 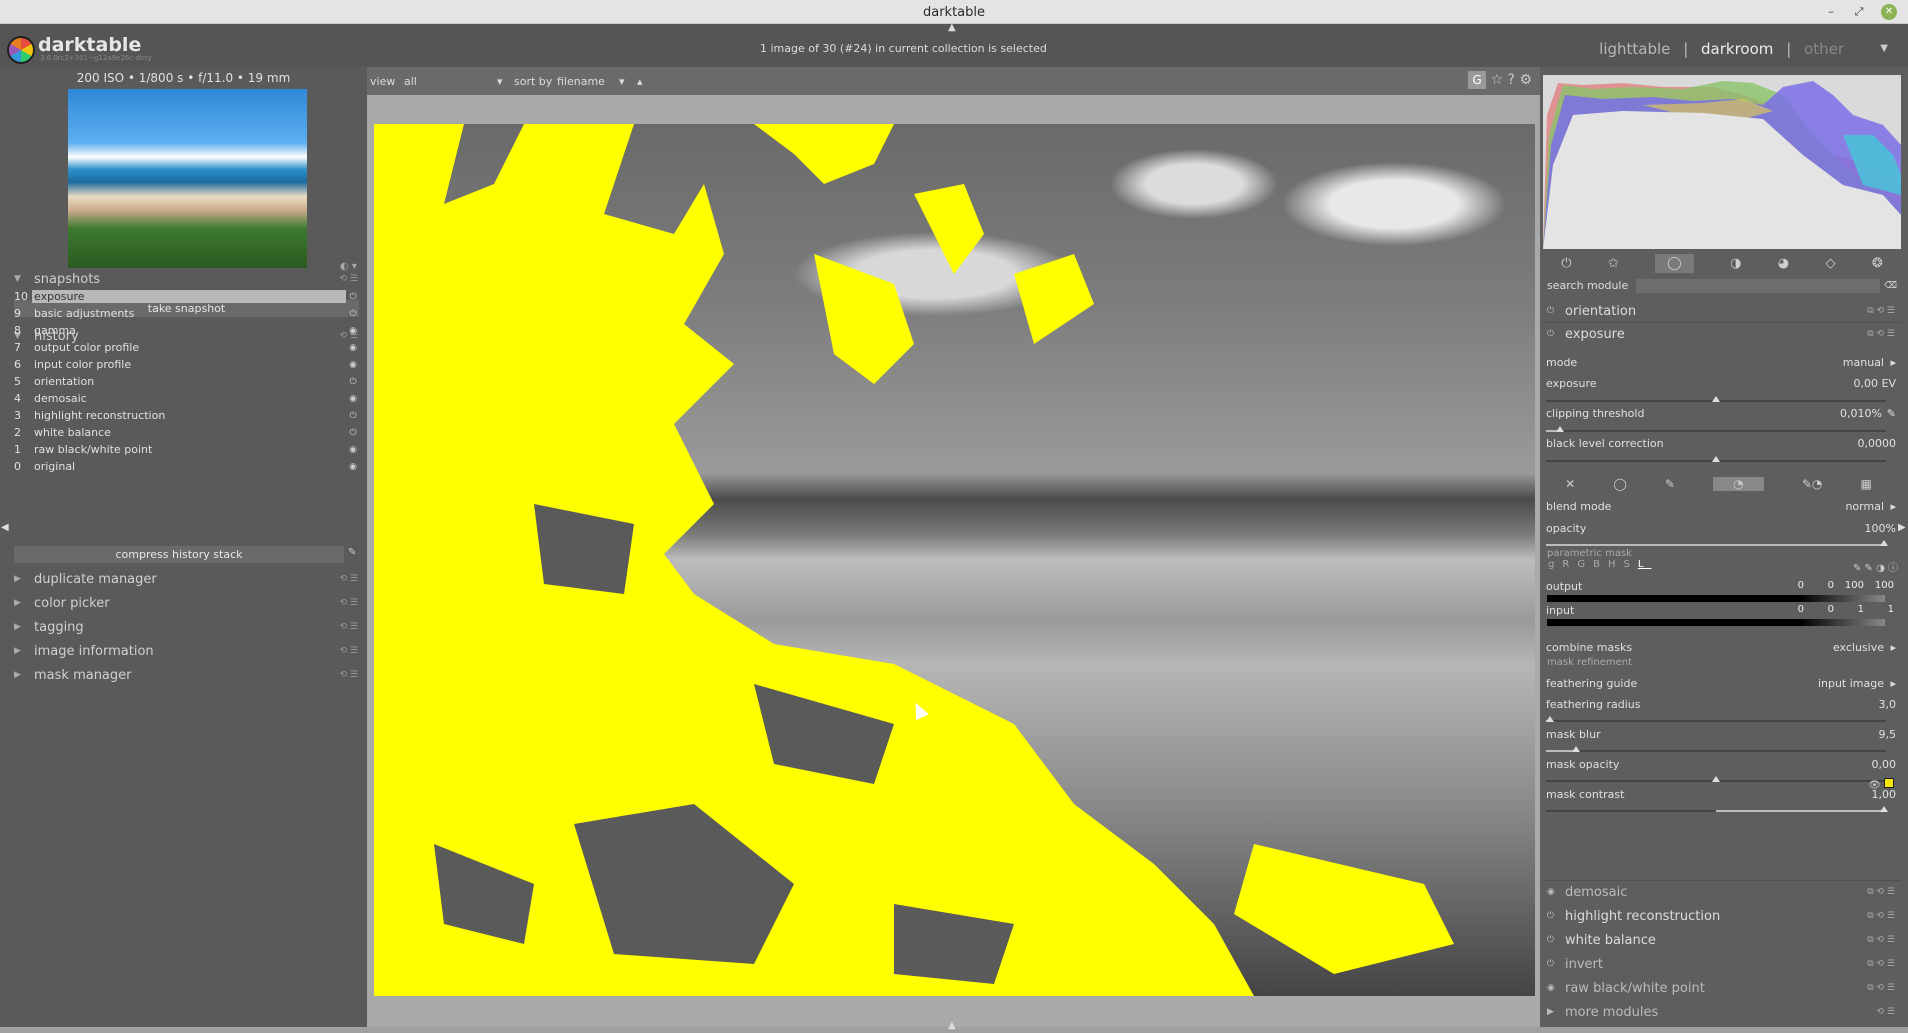 I want to click on search-input, so click(x=1758, y=285).